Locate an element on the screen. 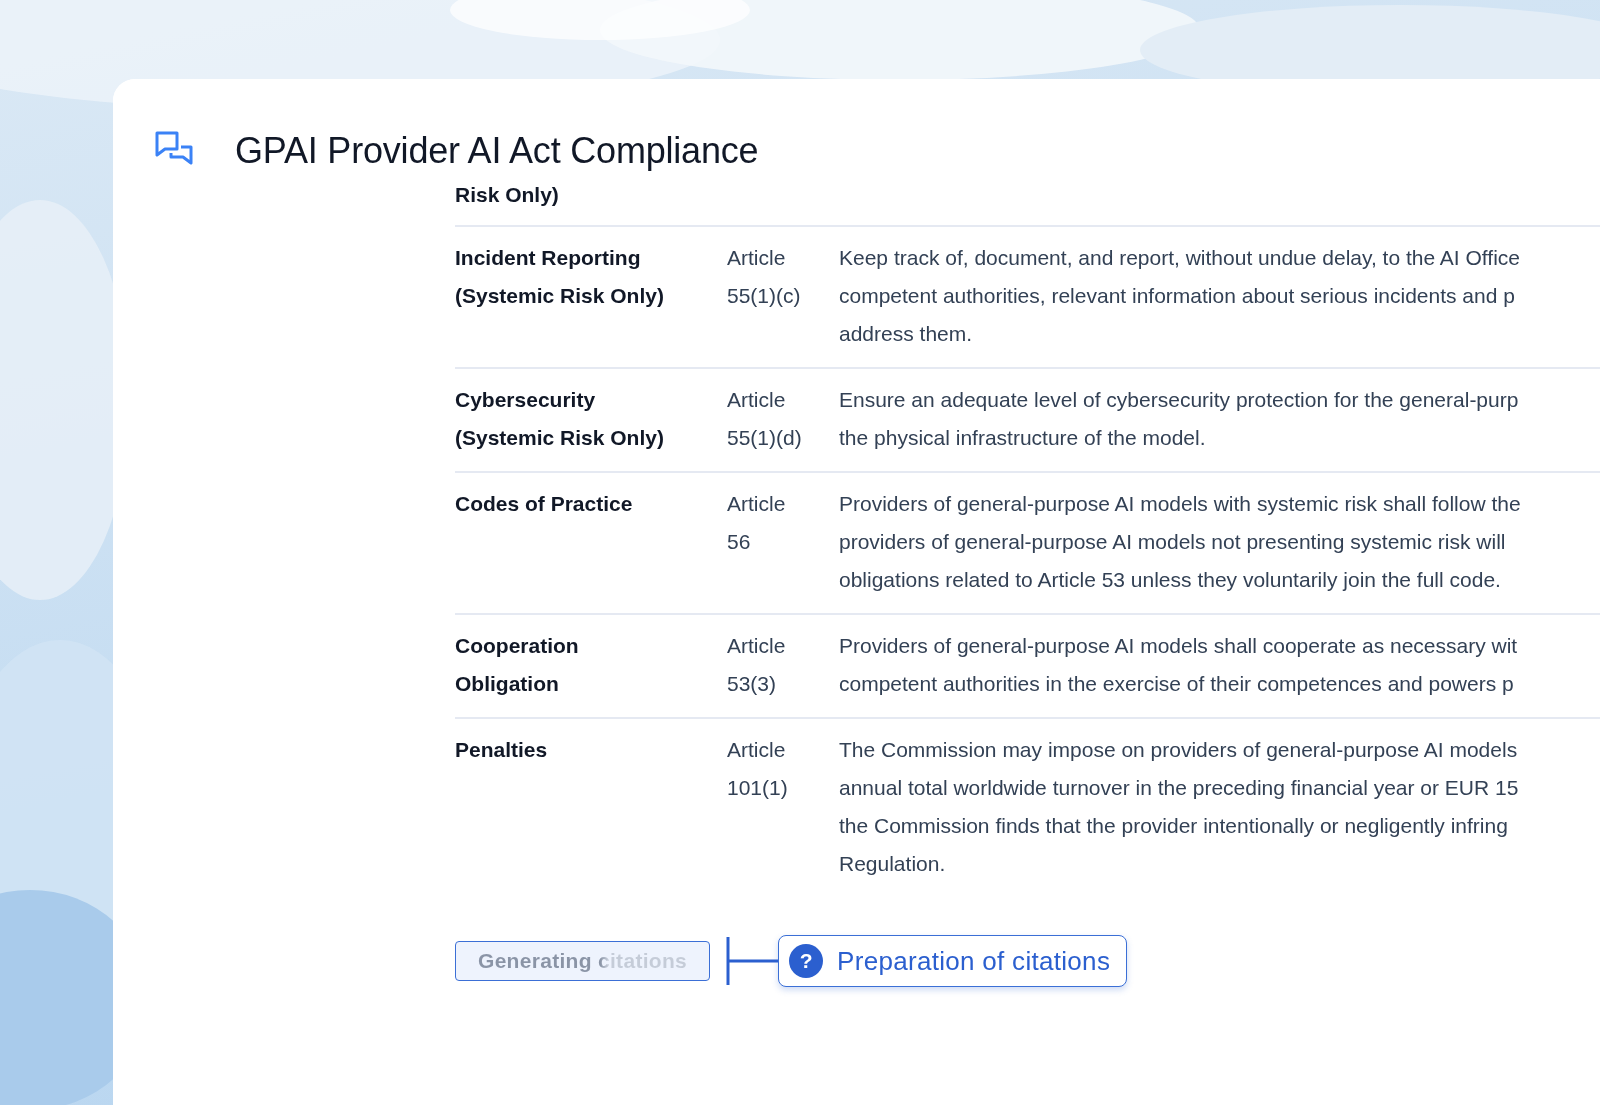 The width and height of the screenshot is (1600, 1105). requirement-text: Penalties is located at coordinates (502, 750).